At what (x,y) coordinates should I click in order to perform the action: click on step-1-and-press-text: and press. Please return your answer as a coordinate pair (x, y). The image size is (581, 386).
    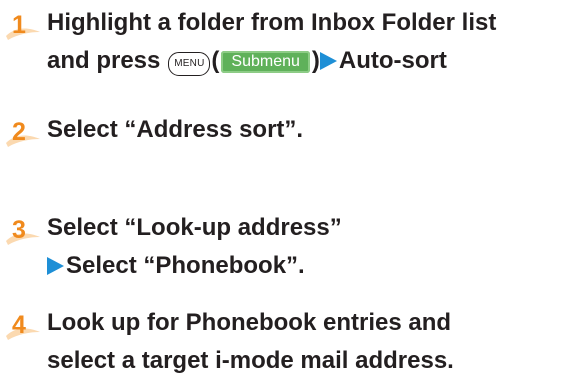
    Looking at the image, I should click on (104, 60).